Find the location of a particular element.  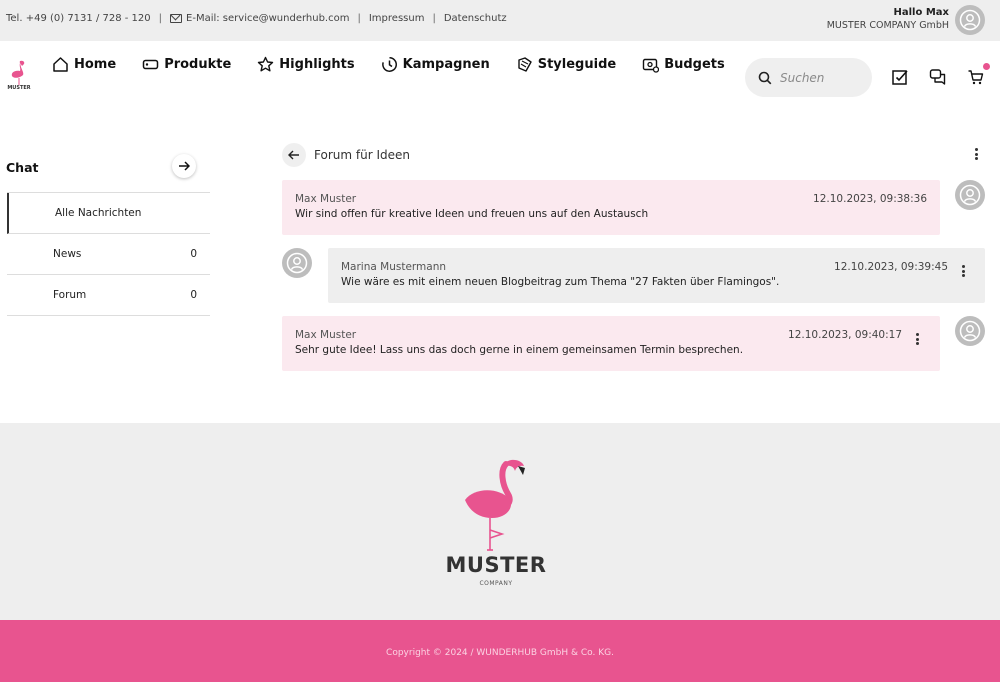

nav-item-kampagnen: Kampagnen is located at coordinates (435, 64).